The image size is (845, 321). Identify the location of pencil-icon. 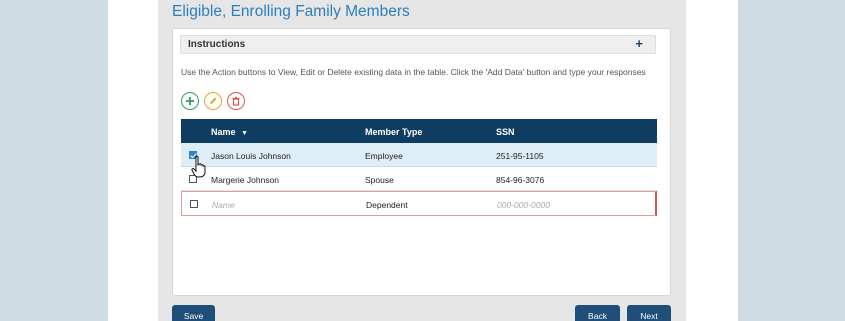
(213, 100).